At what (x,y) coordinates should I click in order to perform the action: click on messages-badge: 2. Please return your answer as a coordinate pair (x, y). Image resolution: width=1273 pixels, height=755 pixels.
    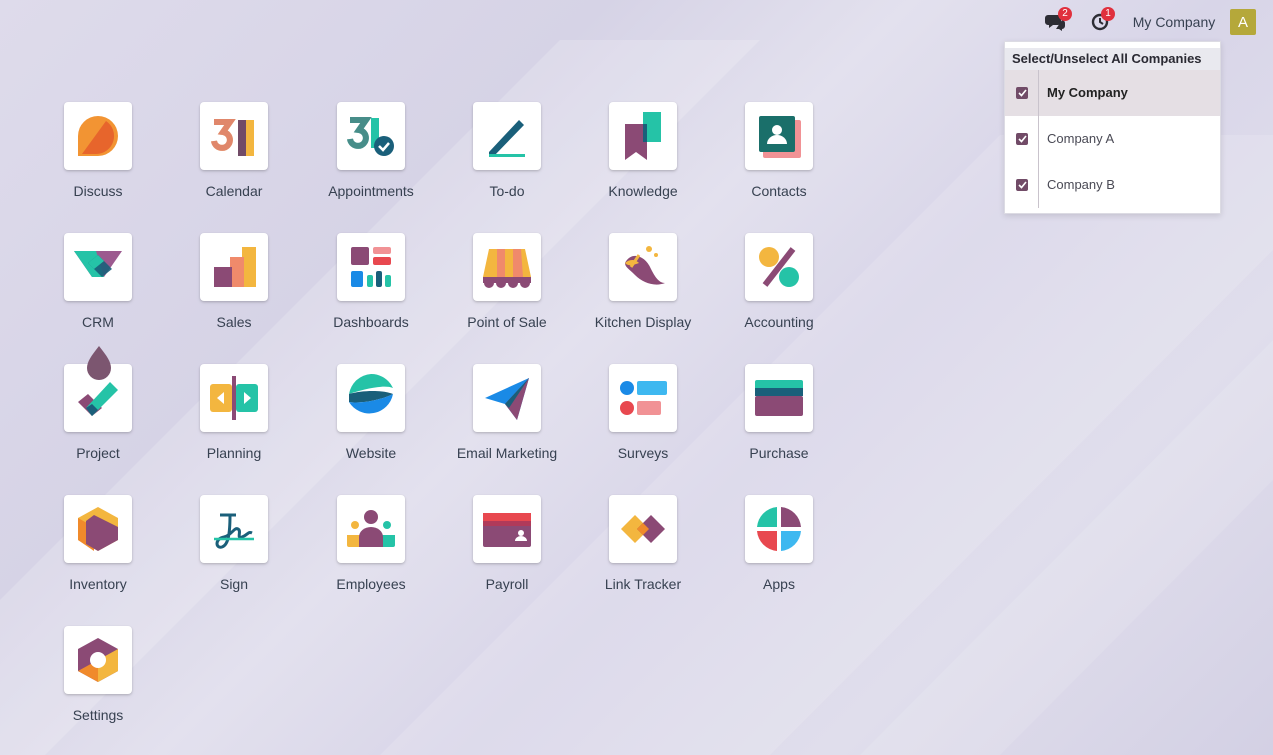
    Looking at the image, I should click on (1065, 14).